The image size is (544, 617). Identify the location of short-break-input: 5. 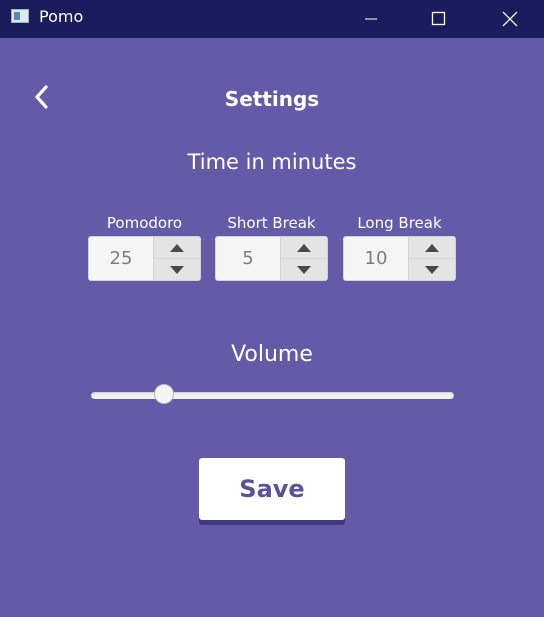
(248, 258).